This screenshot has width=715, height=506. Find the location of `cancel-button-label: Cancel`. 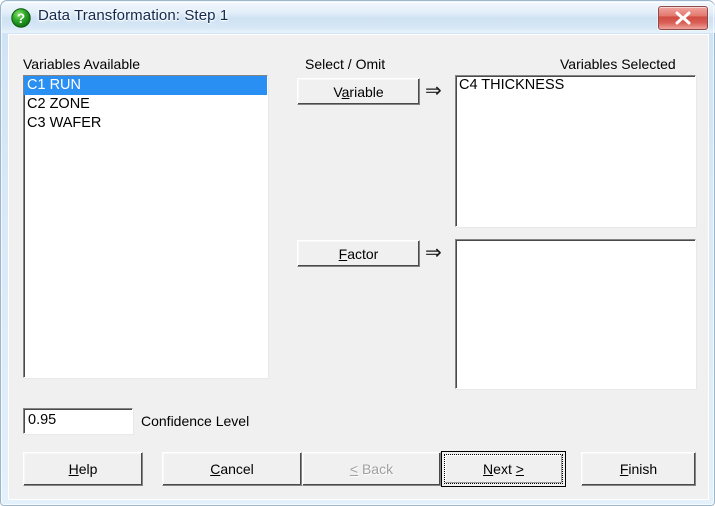

cancel-button-label: Cancel is located at coordinates (232, 469).